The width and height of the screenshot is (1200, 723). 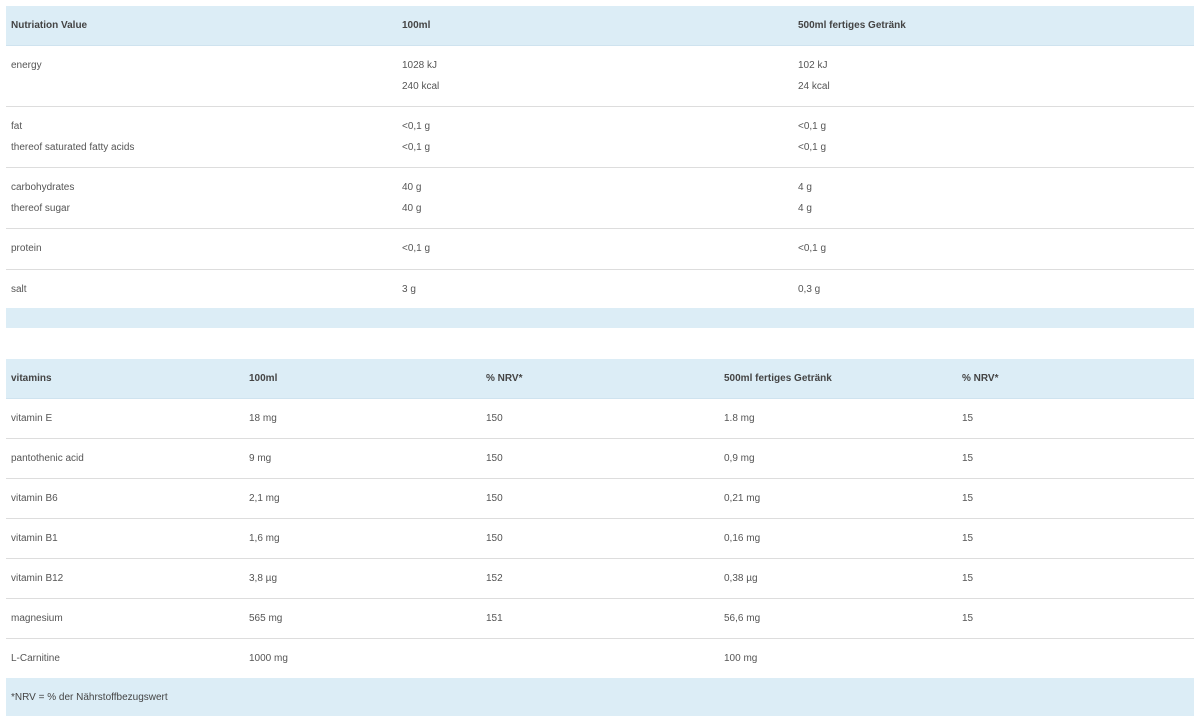 What do you see at coordinates (595, 137) in the screenshot?
I see `row-per100: <0,1 g <0,1 g` at bounding box center [595, 137].